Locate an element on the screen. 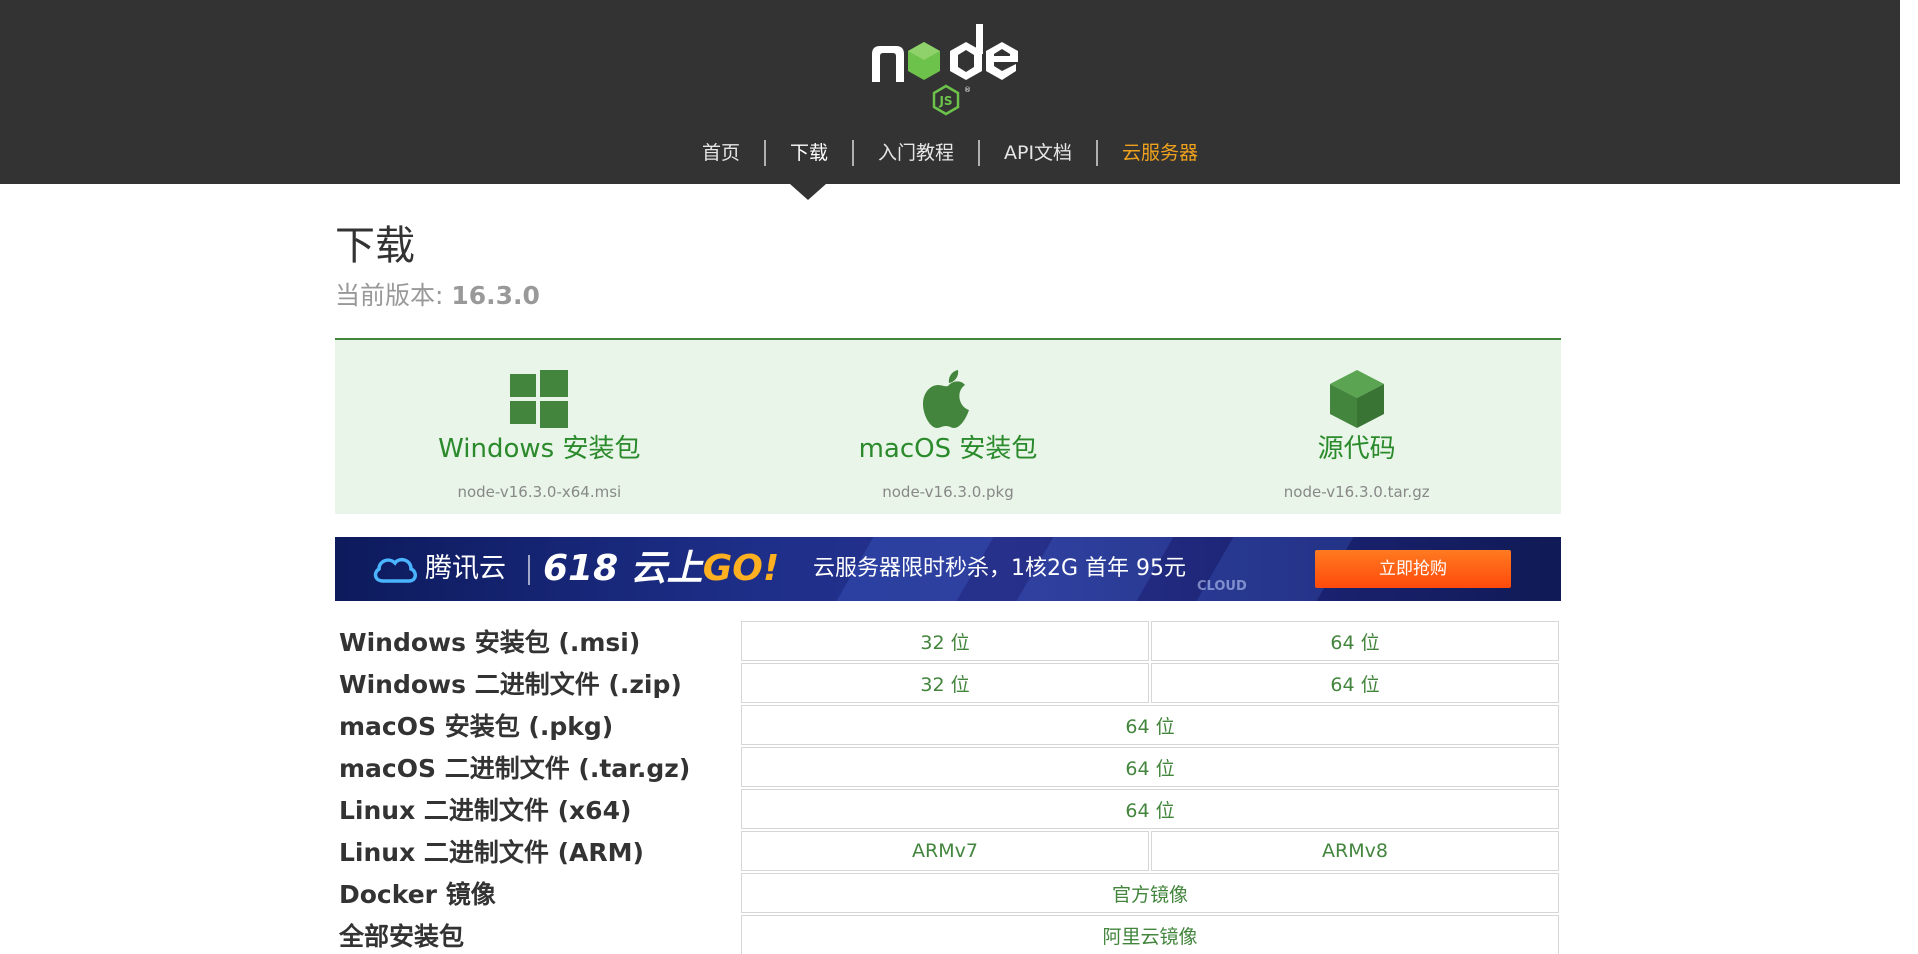 Image resolution: width=1918 pixels, height=954 pixels. download-link: ARMv7 is located at coordinates (945, 851).